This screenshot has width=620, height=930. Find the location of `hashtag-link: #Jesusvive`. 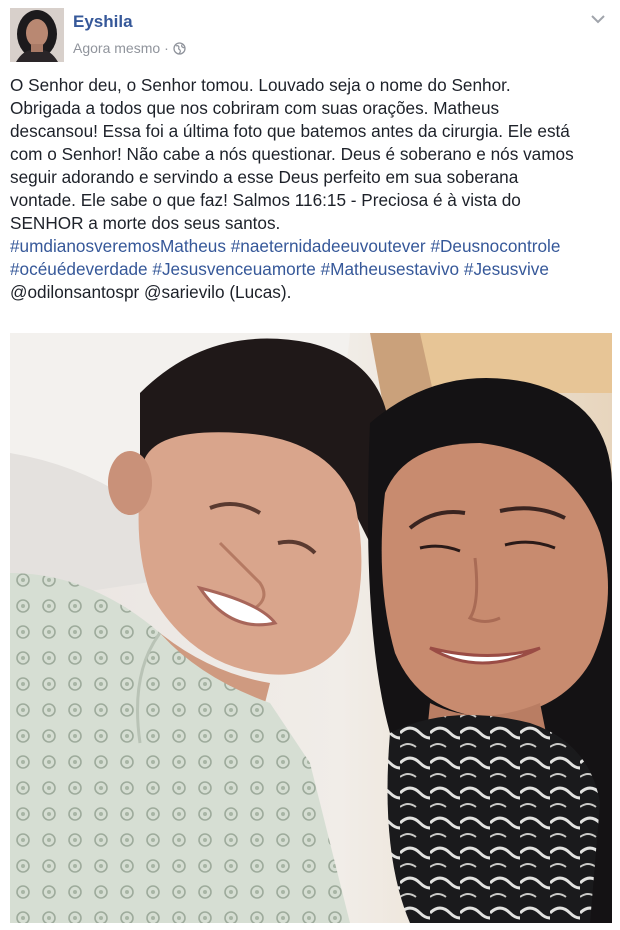

hashtag-link: #Jesusvive is located at coordinates (506, 269).